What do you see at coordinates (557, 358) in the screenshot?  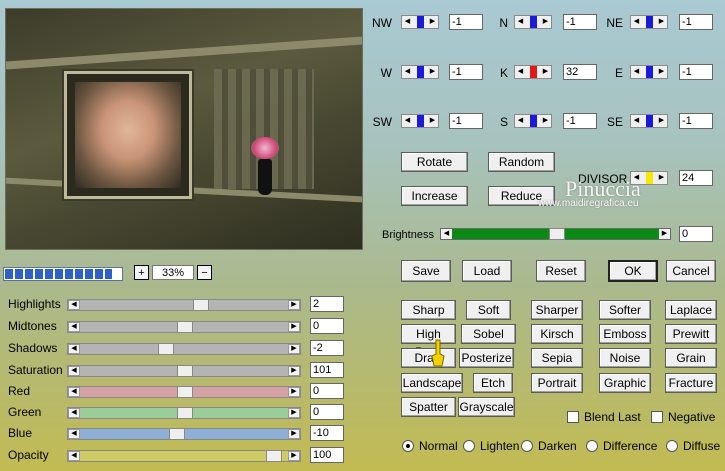 I see `preset-button: Sepia` at bounding box center [557, 358].